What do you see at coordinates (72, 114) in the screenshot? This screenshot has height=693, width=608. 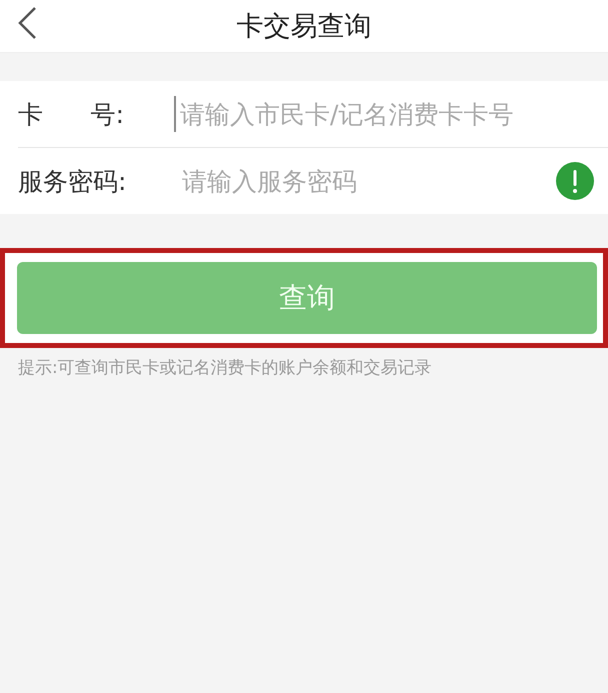 I see `field-label: 卡 号:` at bounding box center [72, 114].